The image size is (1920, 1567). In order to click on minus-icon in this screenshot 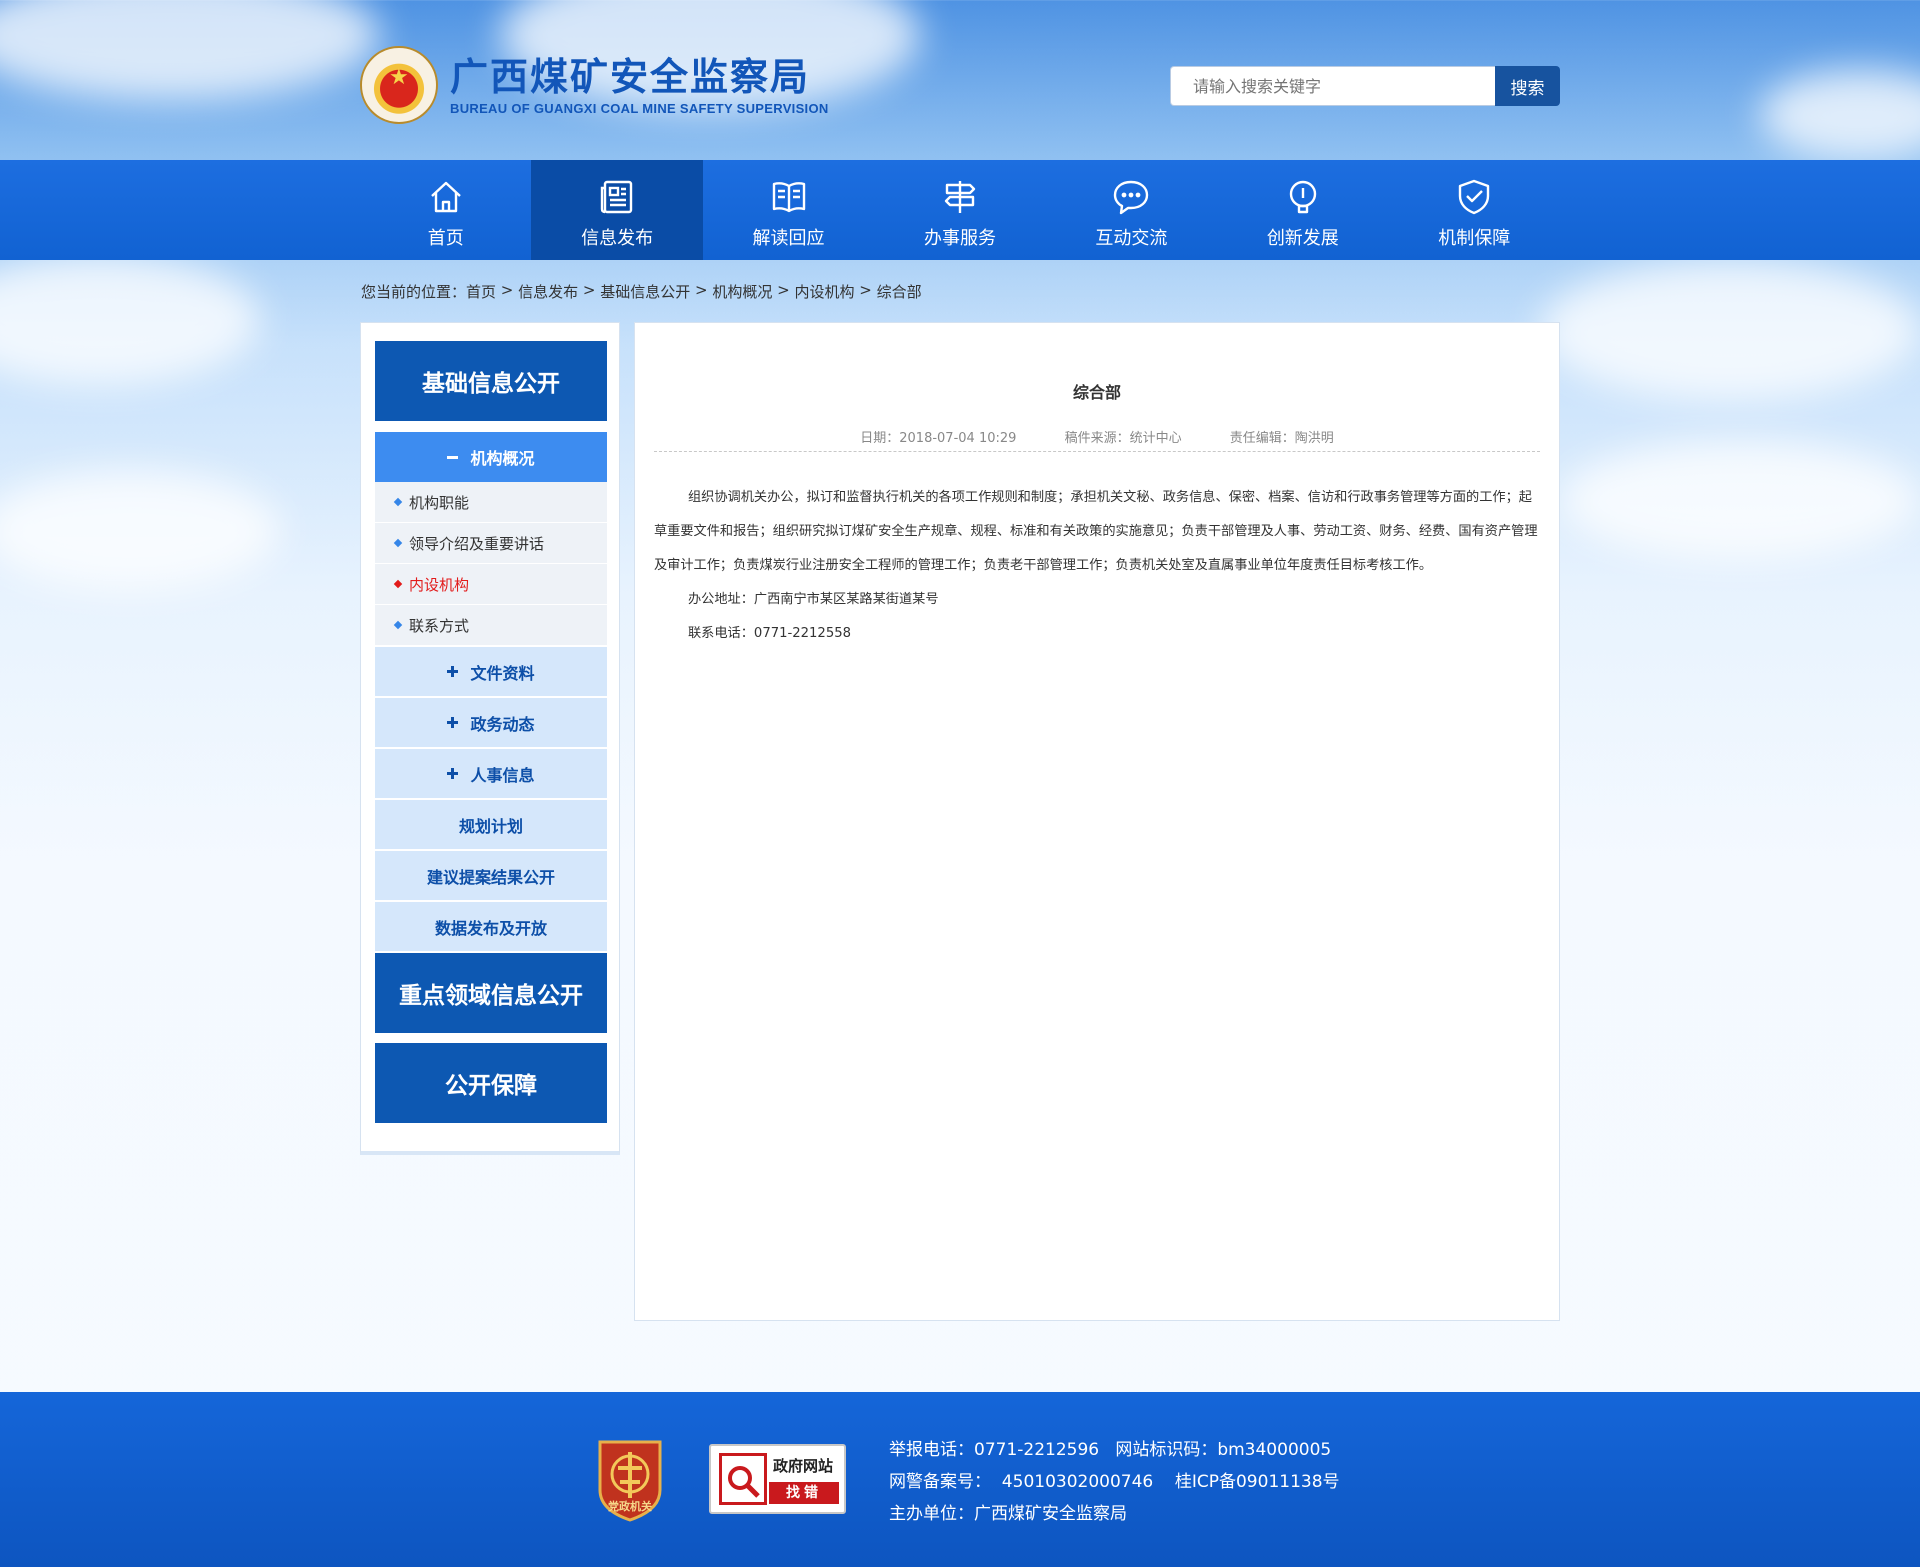, I will do `click(453, 457)`.